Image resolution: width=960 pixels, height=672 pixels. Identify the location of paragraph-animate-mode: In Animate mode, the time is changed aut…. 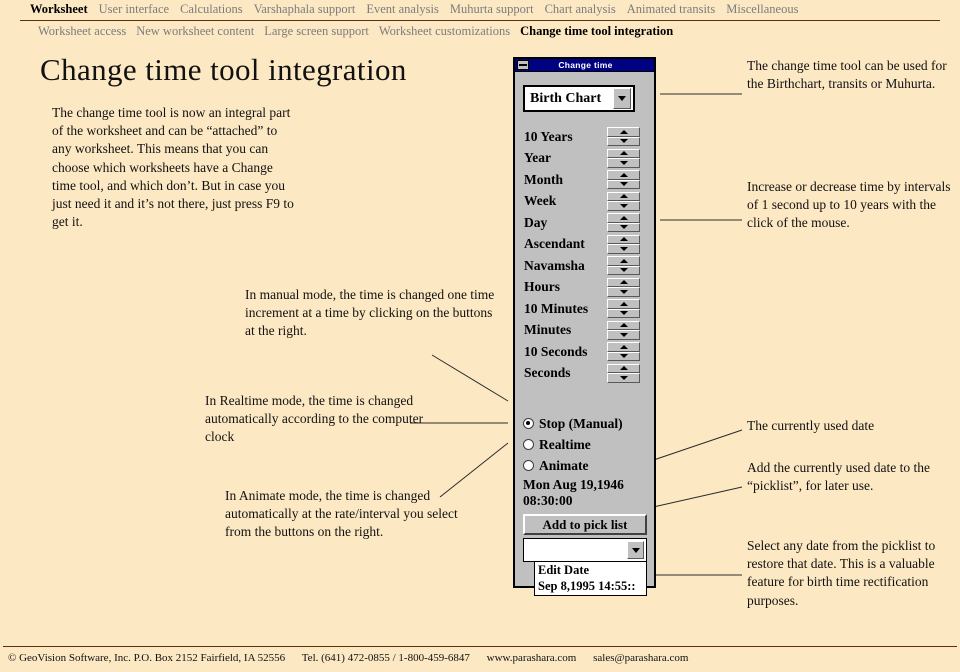
(341, 514).